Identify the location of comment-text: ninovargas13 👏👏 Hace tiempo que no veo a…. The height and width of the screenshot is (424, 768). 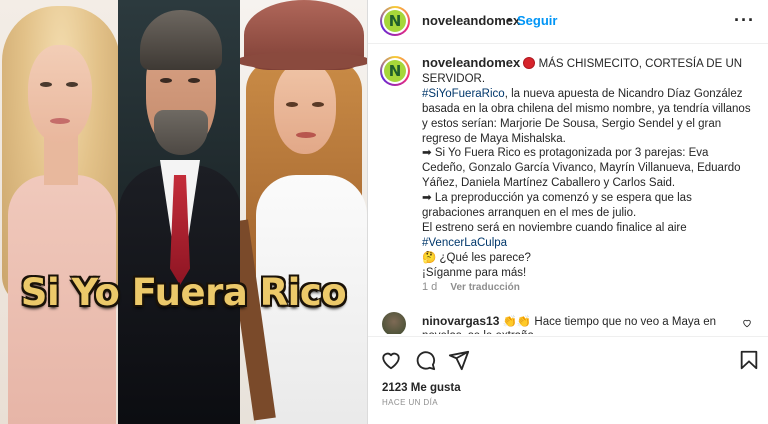
(572, 324).